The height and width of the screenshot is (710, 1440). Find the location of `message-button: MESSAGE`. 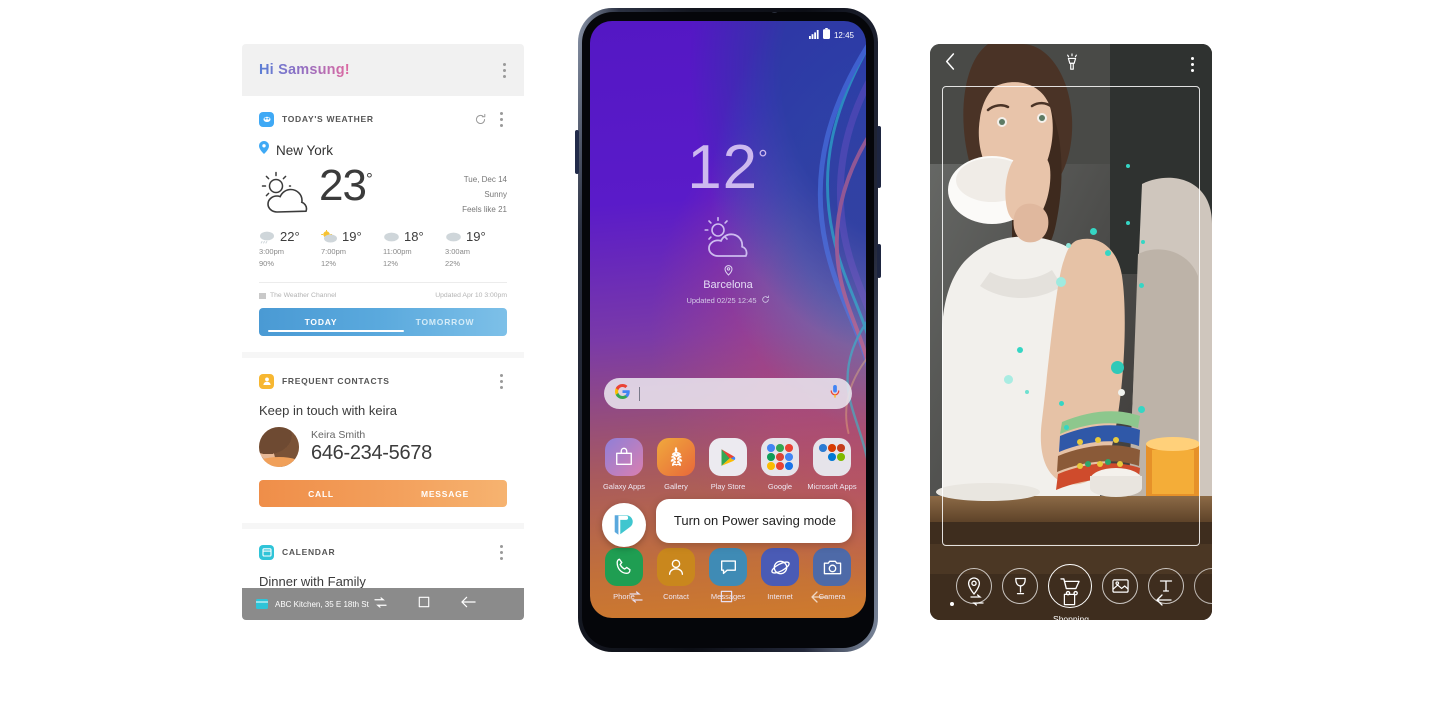

message-button: MESSAGE is located at coordinates (445, 493).